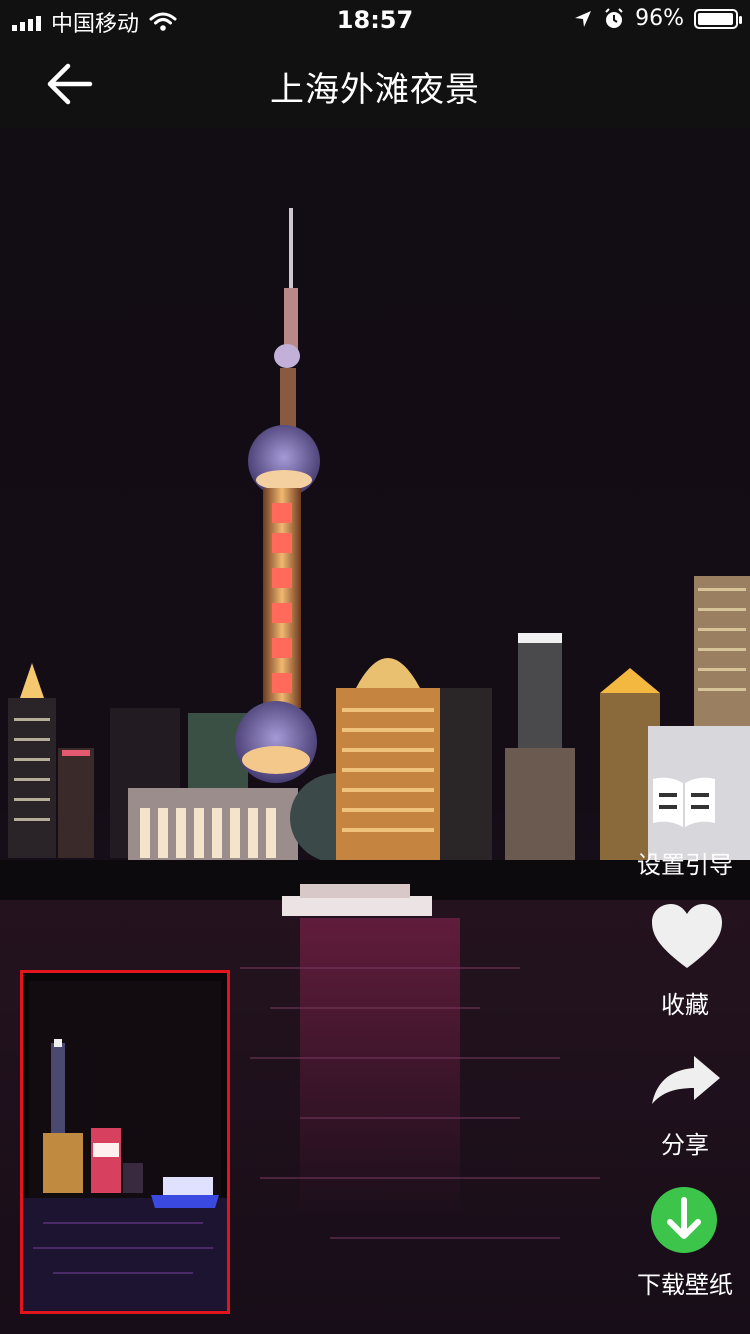  What do you see at coordinates (684, 802) in the screenshot?
I see `book-icon` at bounding box center [684, 802].